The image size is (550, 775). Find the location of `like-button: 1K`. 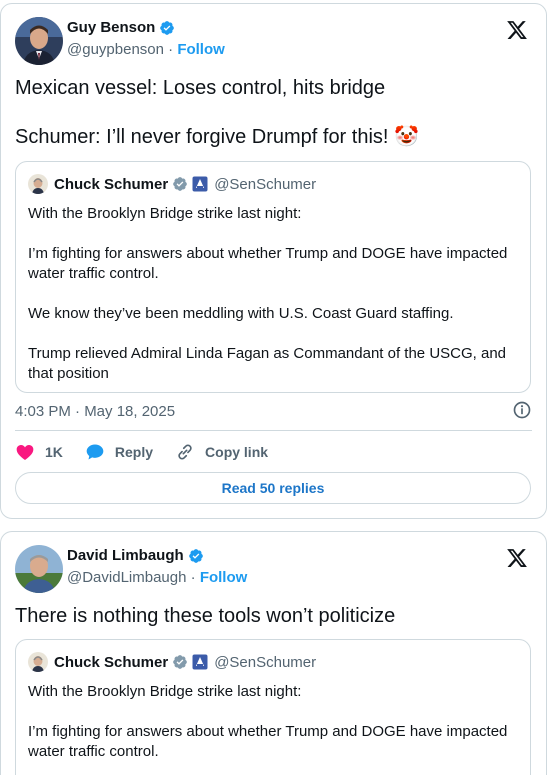

like-button: 1K is located at coordinates (39, 452).